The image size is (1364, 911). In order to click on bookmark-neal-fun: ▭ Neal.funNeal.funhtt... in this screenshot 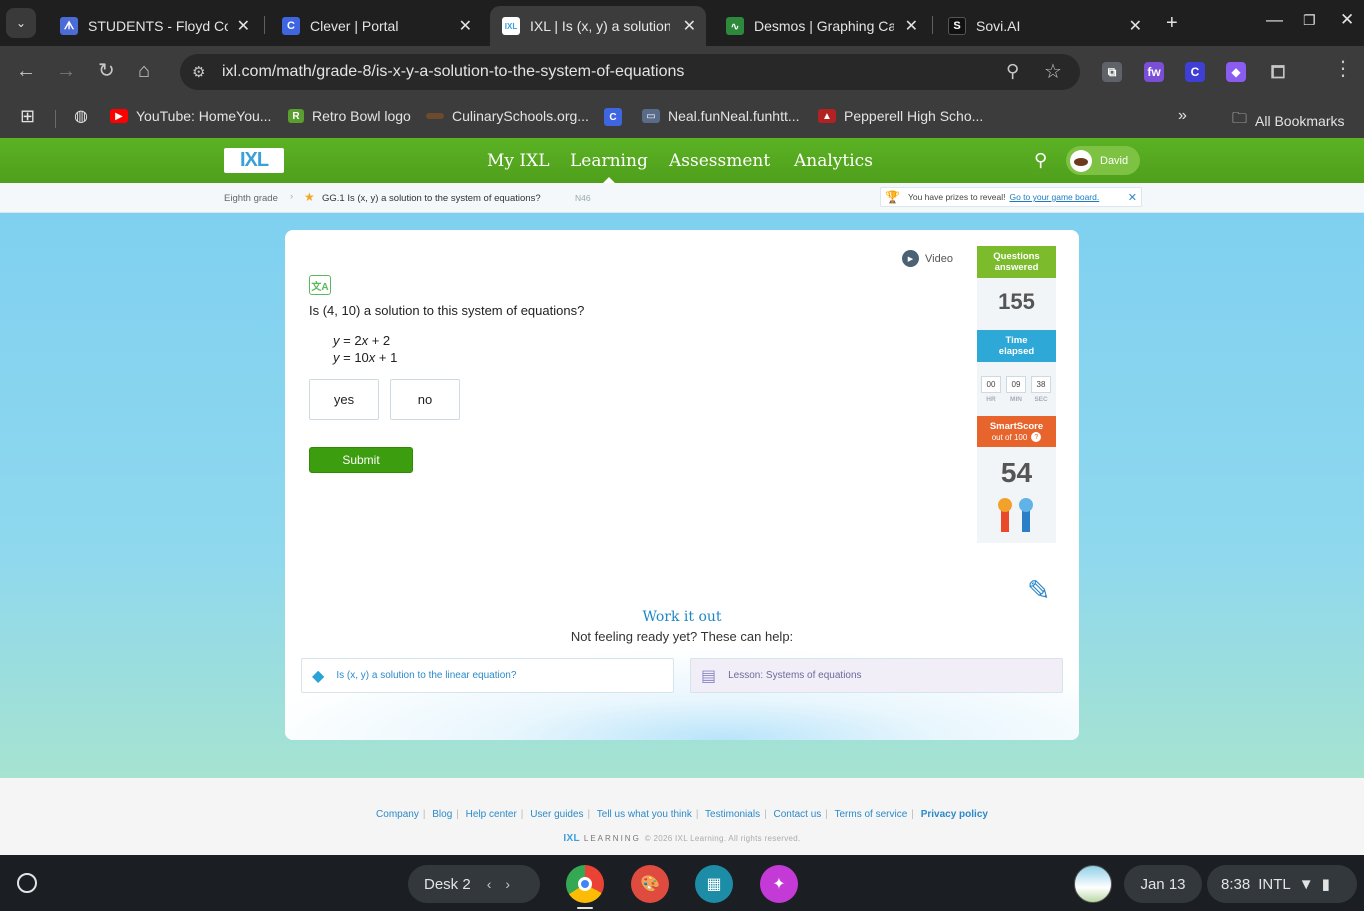, I will do `click(721, 116)`.